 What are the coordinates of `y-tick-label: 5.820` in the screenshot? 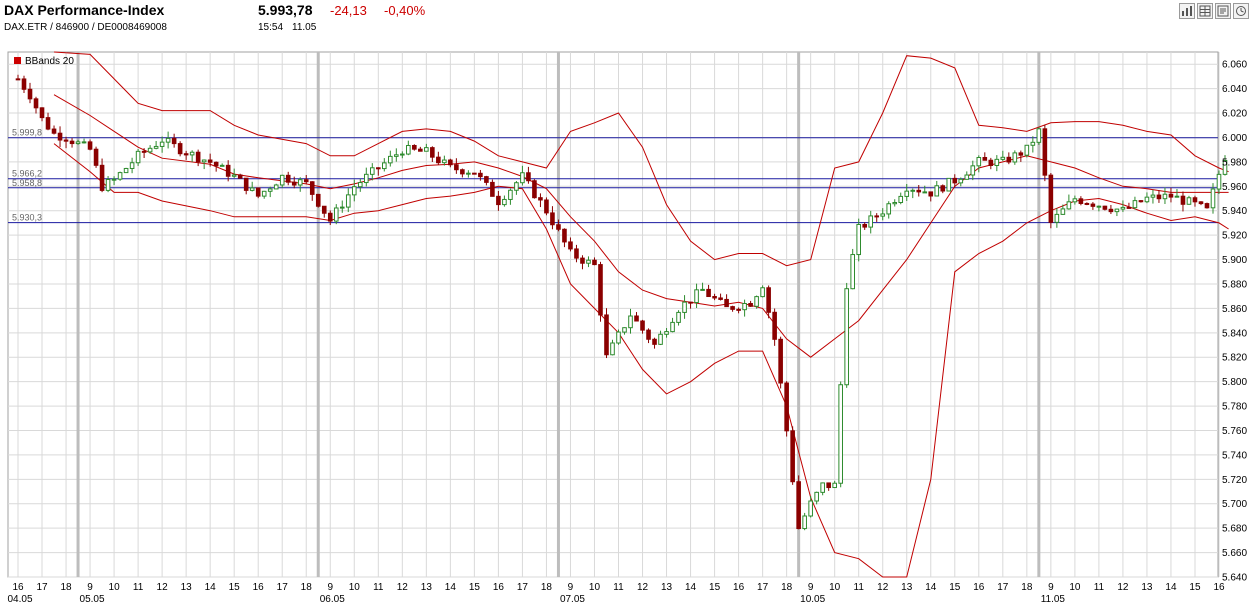 It's located at (1234, 358).